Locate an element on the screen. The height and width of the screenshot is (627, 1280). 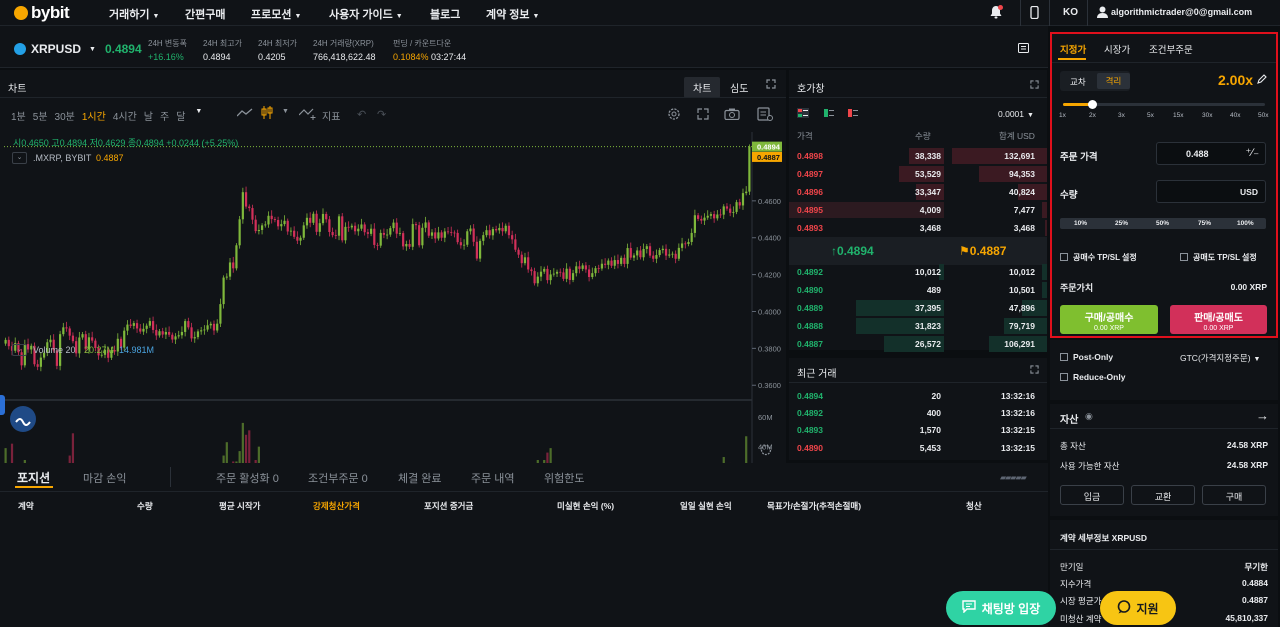
tab-conditional-orders: 조건부주문 0 is located at coordinates (338, 478).